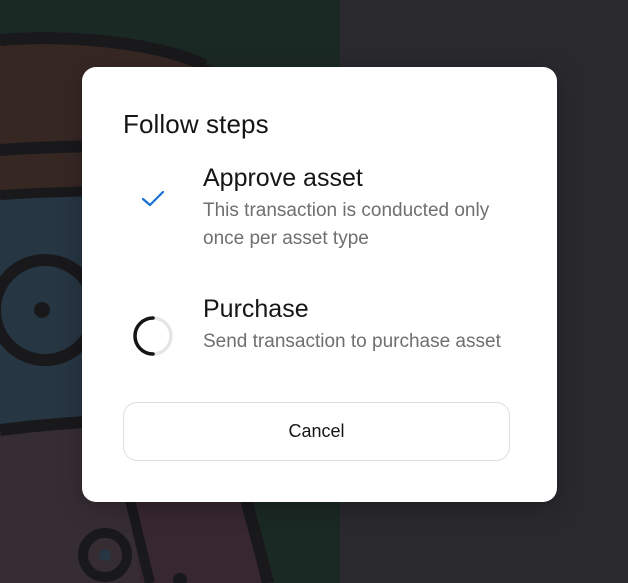  What do you see at coordinates (153, 199) in the screenshot?
I see `checkmark-icon` at bounding box center [153, 199].